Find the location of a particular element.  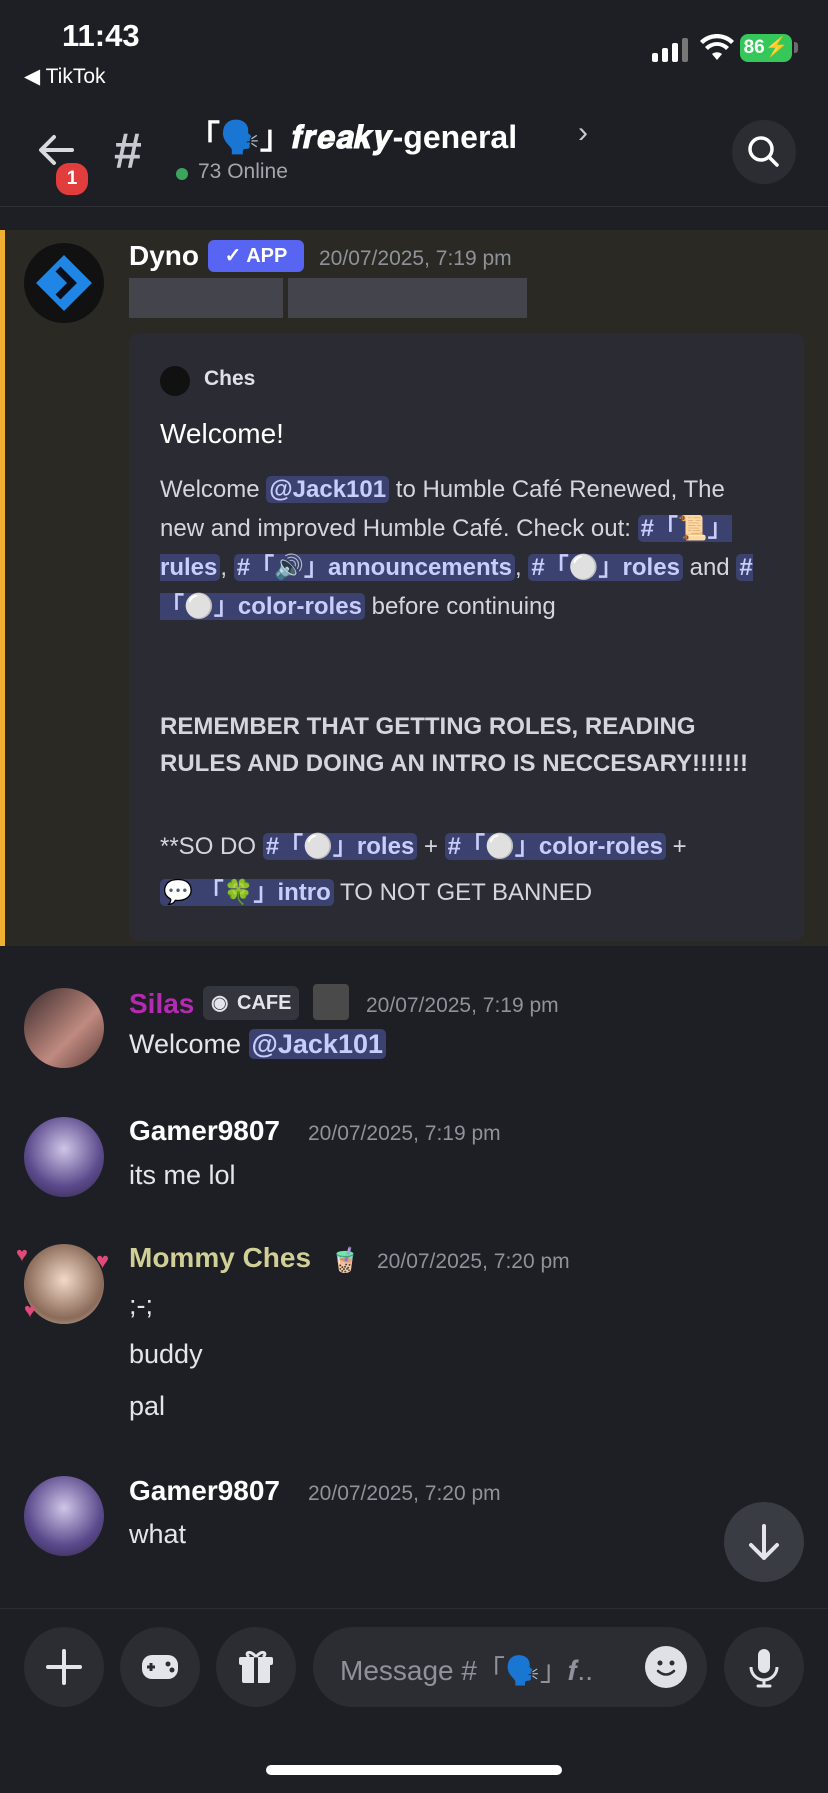

gift-icon is located at coordinates (256, 1666).